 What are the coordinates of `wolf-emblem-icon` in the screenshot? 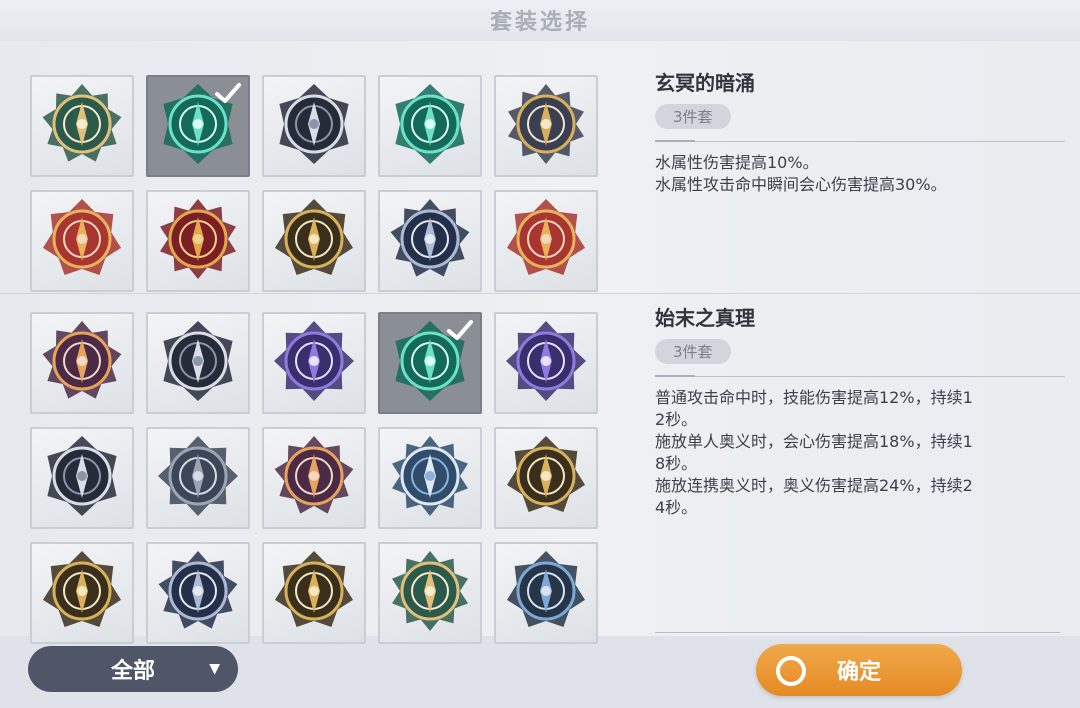 It's located at (198, 478).